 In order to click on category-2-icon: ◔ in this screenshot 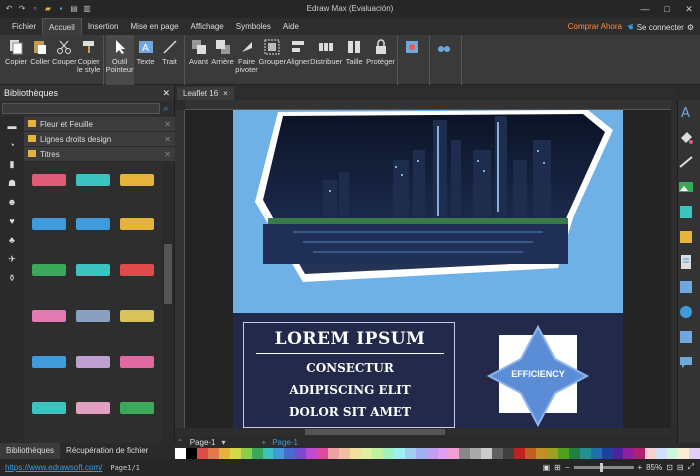, I will do `click(12, 145)`.